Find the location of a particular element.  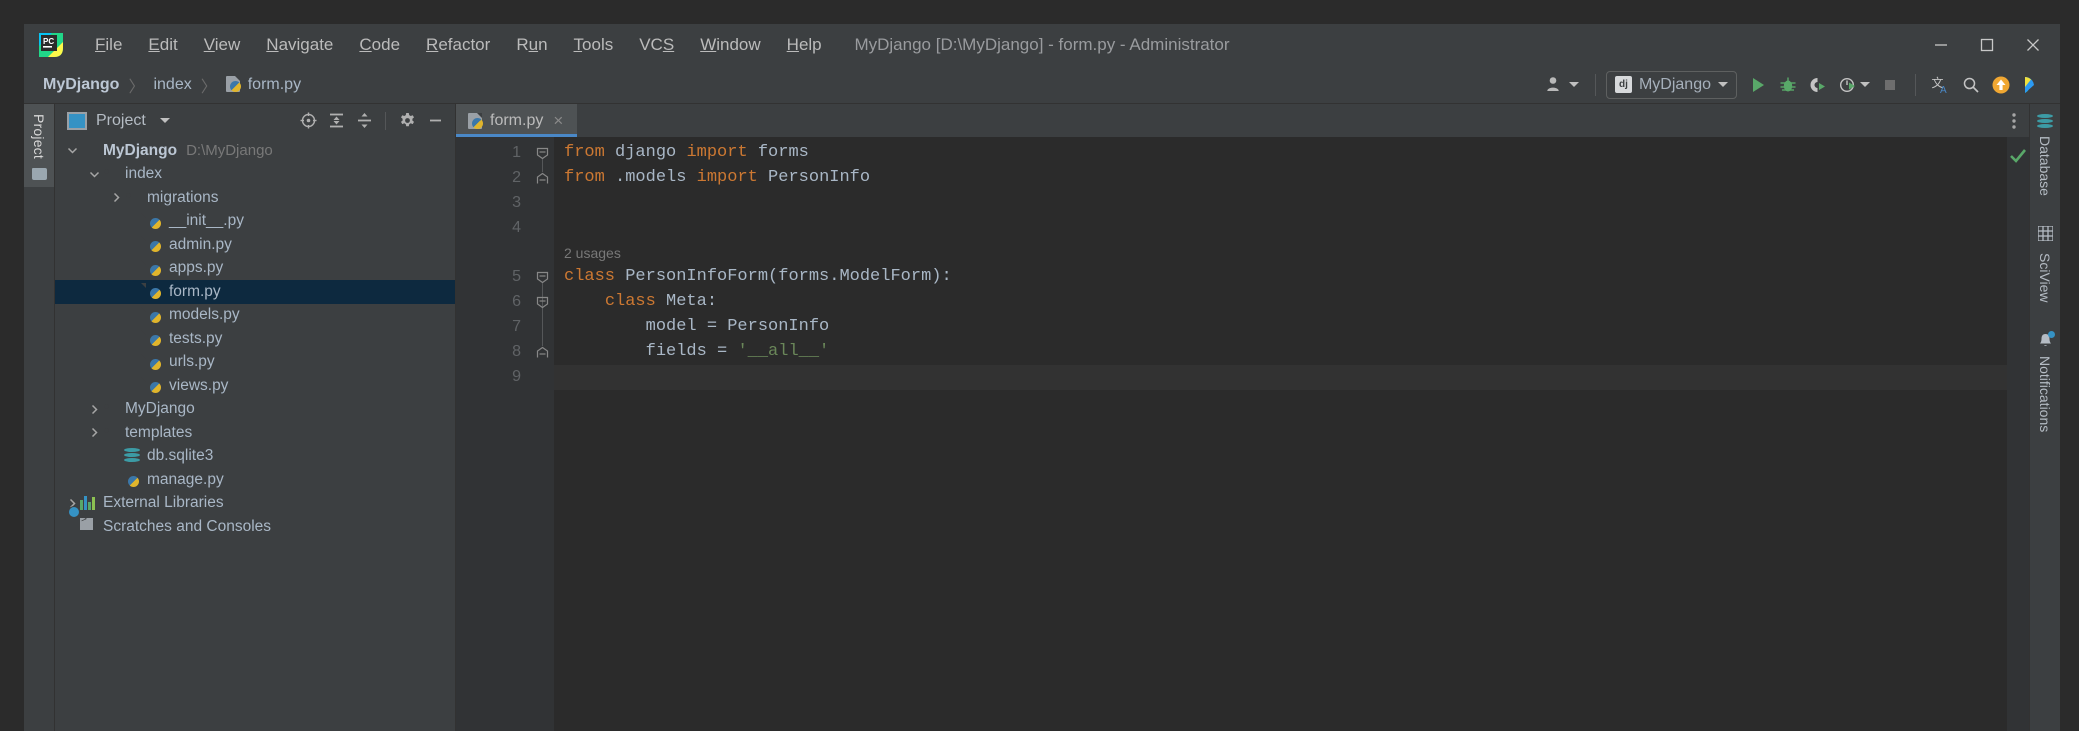

account-icon is located at coordinates (1563, 85).